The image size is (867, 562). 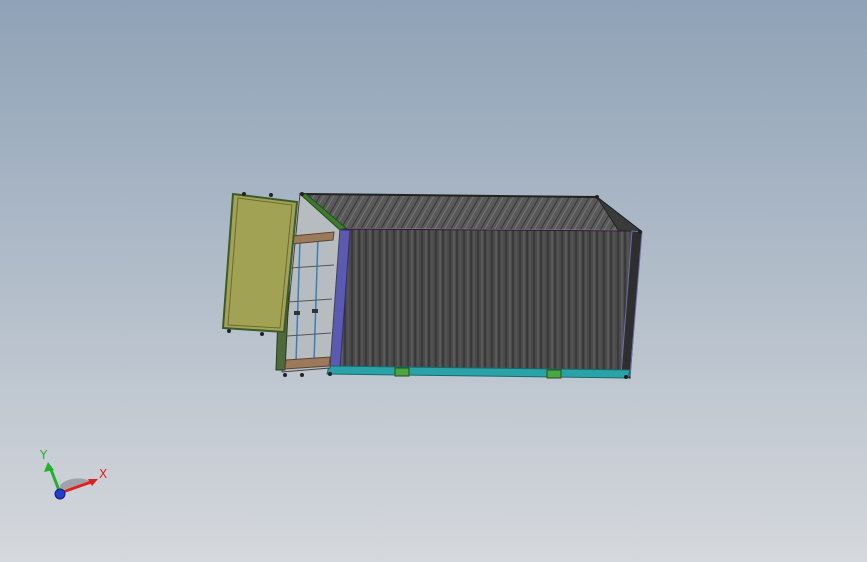 I want to click on container-side-wall, so click(x=485, y=301).